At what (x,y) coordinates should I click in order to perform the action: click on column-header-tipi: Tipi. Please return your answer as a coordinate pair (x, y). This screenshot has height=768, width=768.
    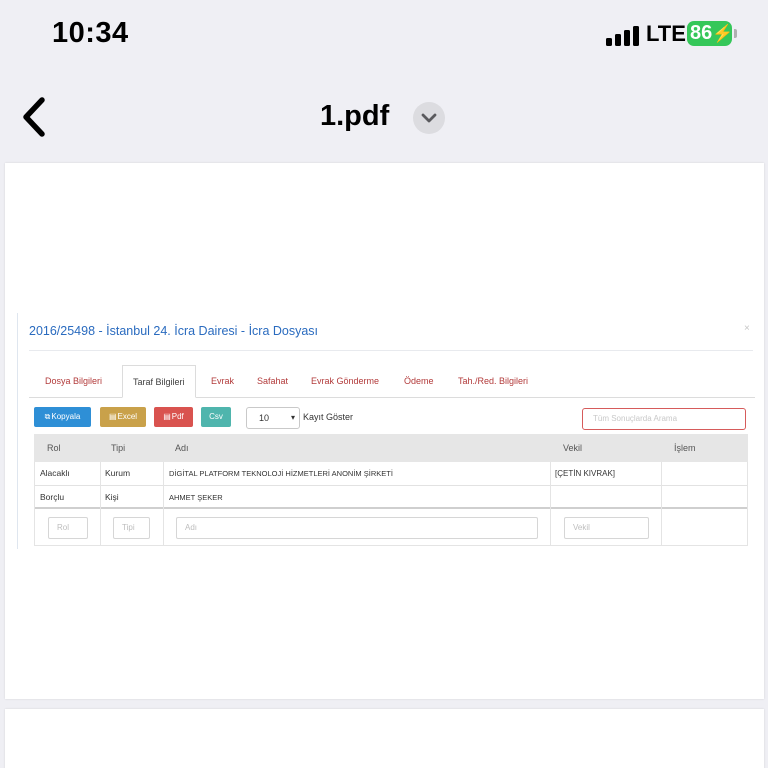
    Looking at the image, I should click on (118, 448).